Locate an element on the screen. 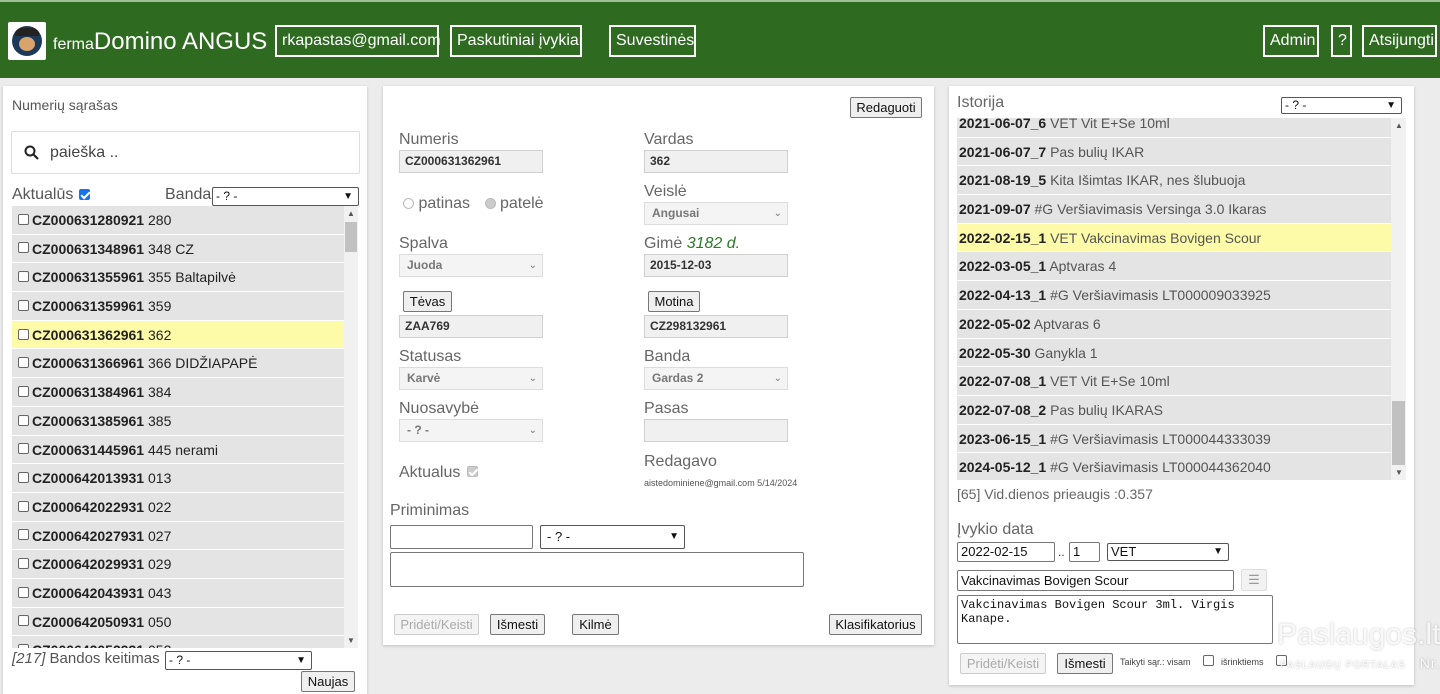 Image resolution: width=1440 pixels, height=694 pixels. history-item: 2022-03-05_1 Aptvaras 4 is located at coordinates (1174, 267).